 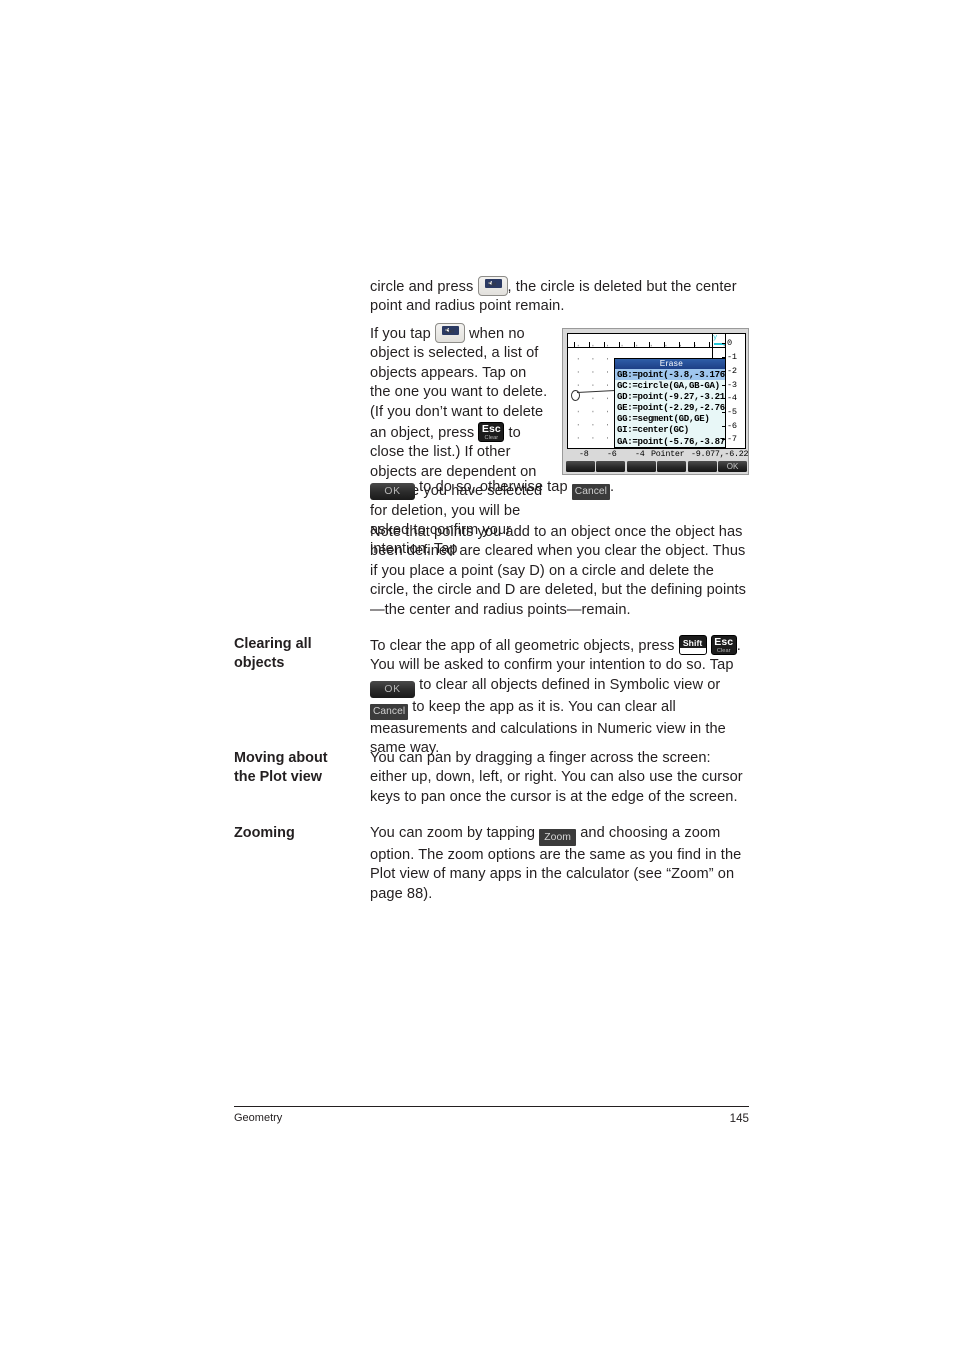 What do you see at coordinates (729, 343) in the screenshot?
I see `y-tick-label: 0` at bounding box center [729, 343].